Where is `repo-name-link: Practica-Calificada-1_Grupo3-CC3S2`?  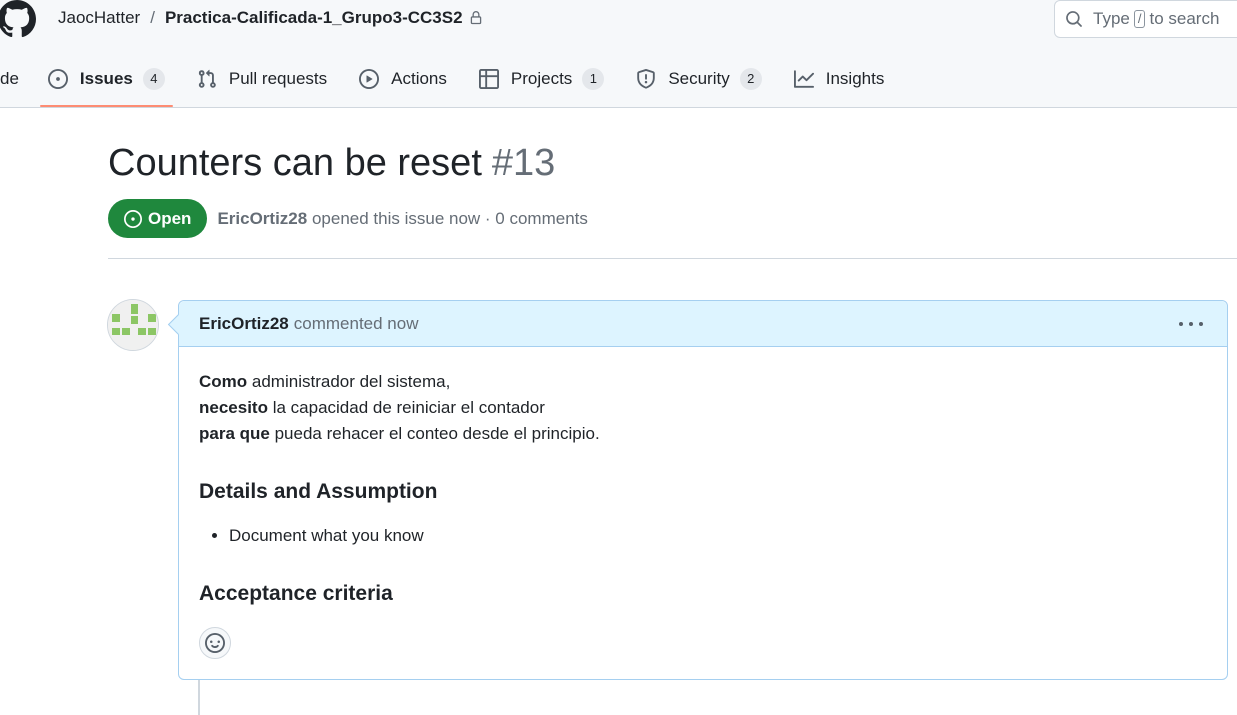
repo-name-link: Practica-Calificada-1_Grupo3-CC3S2 is located at coordinates (314, 18).